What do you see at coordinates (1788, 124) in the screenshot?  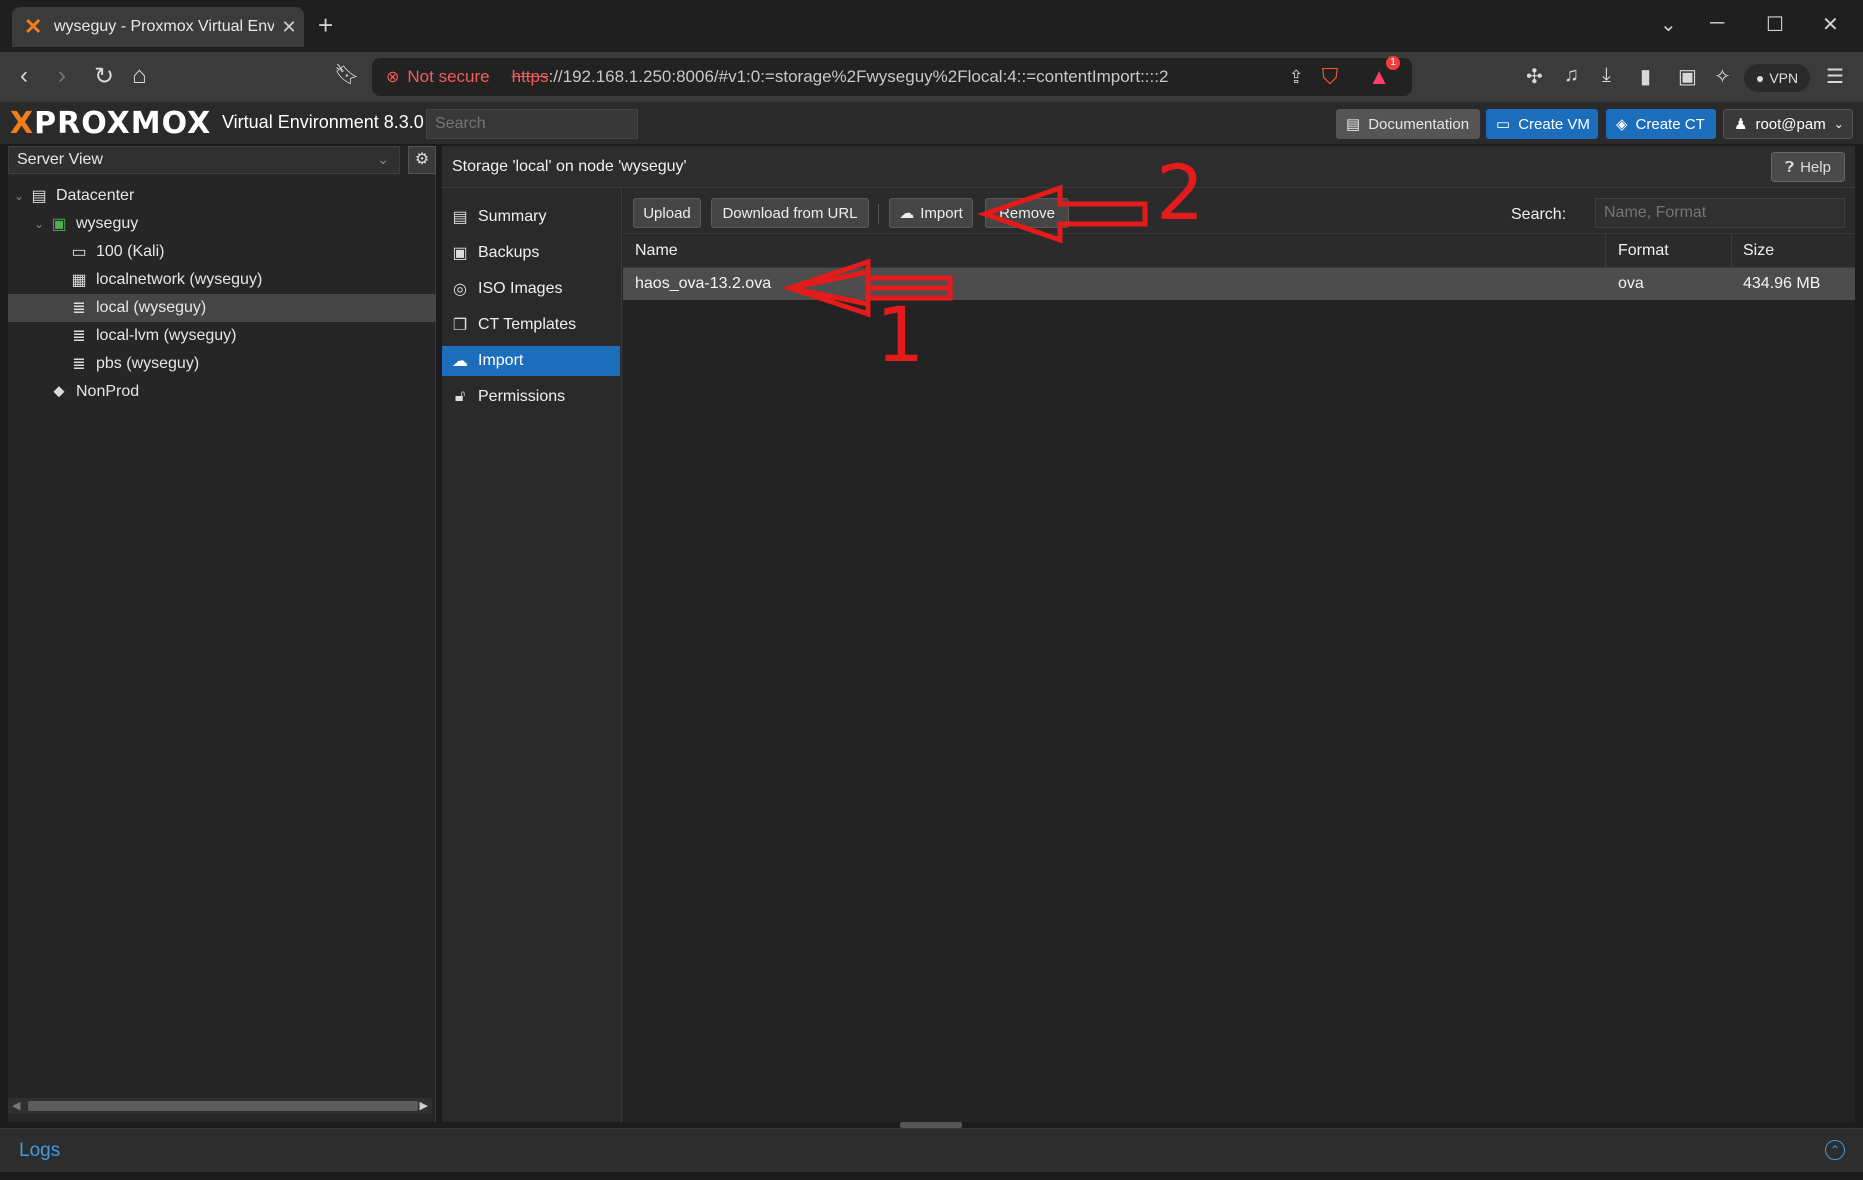 I see `user-menu-button: ♟ root@pam ⌄` at bounding box center [1788, 124].